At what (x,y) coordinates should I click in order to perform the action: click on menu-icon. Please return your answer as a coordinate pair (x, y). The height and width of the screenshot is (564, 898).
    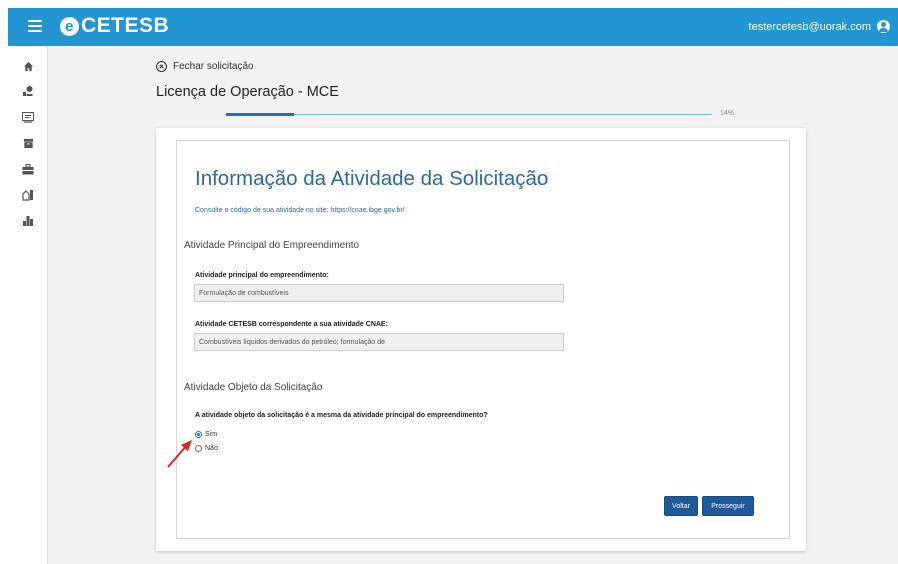
    Looking at the image, I should click on (35, 27).